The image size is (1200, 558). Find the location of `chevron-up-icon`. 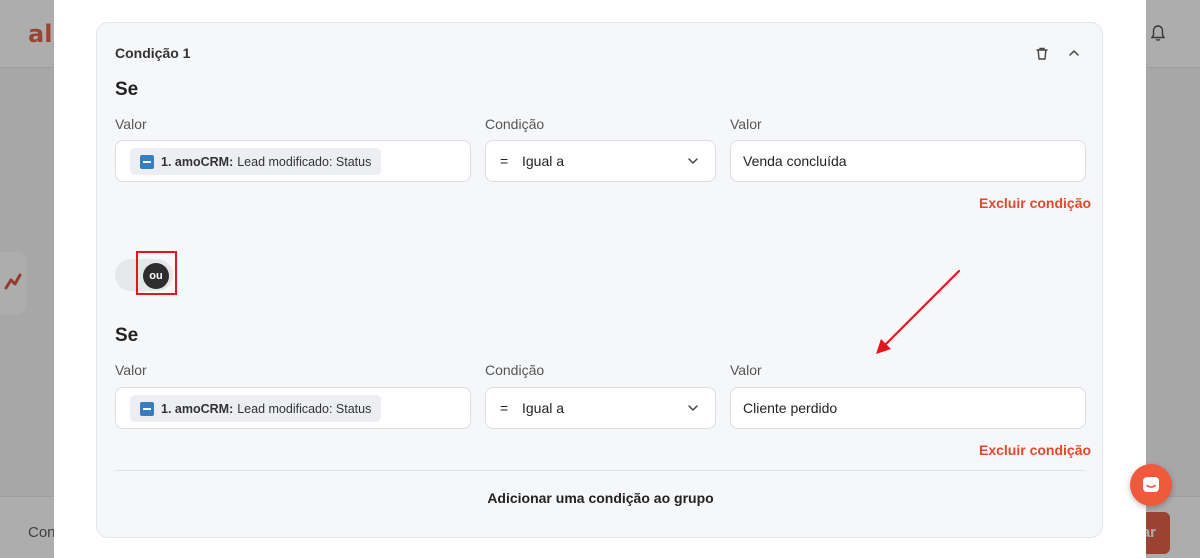

chevron-up-icon is located at coordinates (1074, 53).